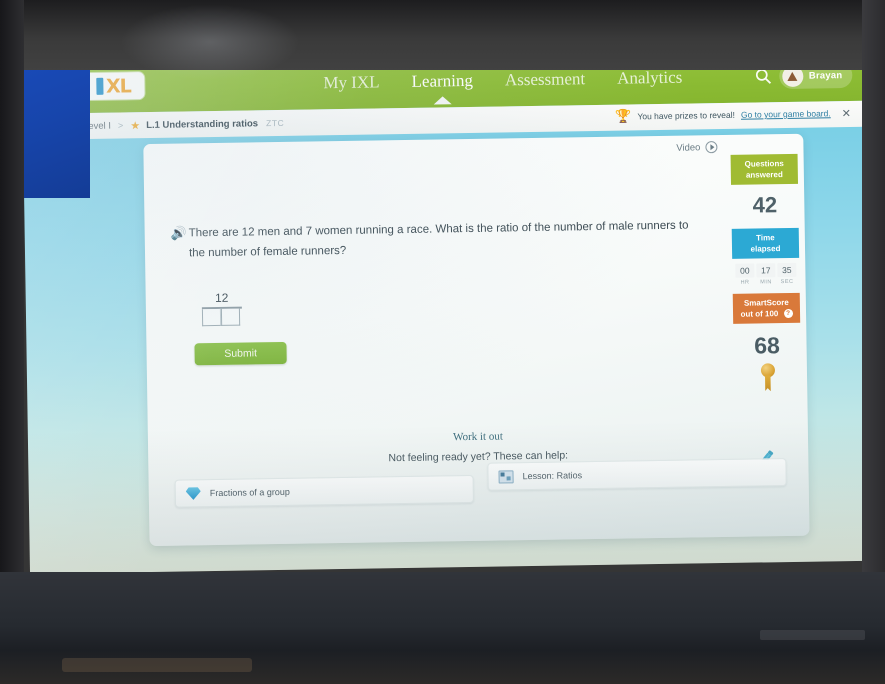 The height and width of the screenshot is (684, 885). Describe the element at coordinates (765, 205) in the screenshot. I see `questions-answered-value: 42` at that location.